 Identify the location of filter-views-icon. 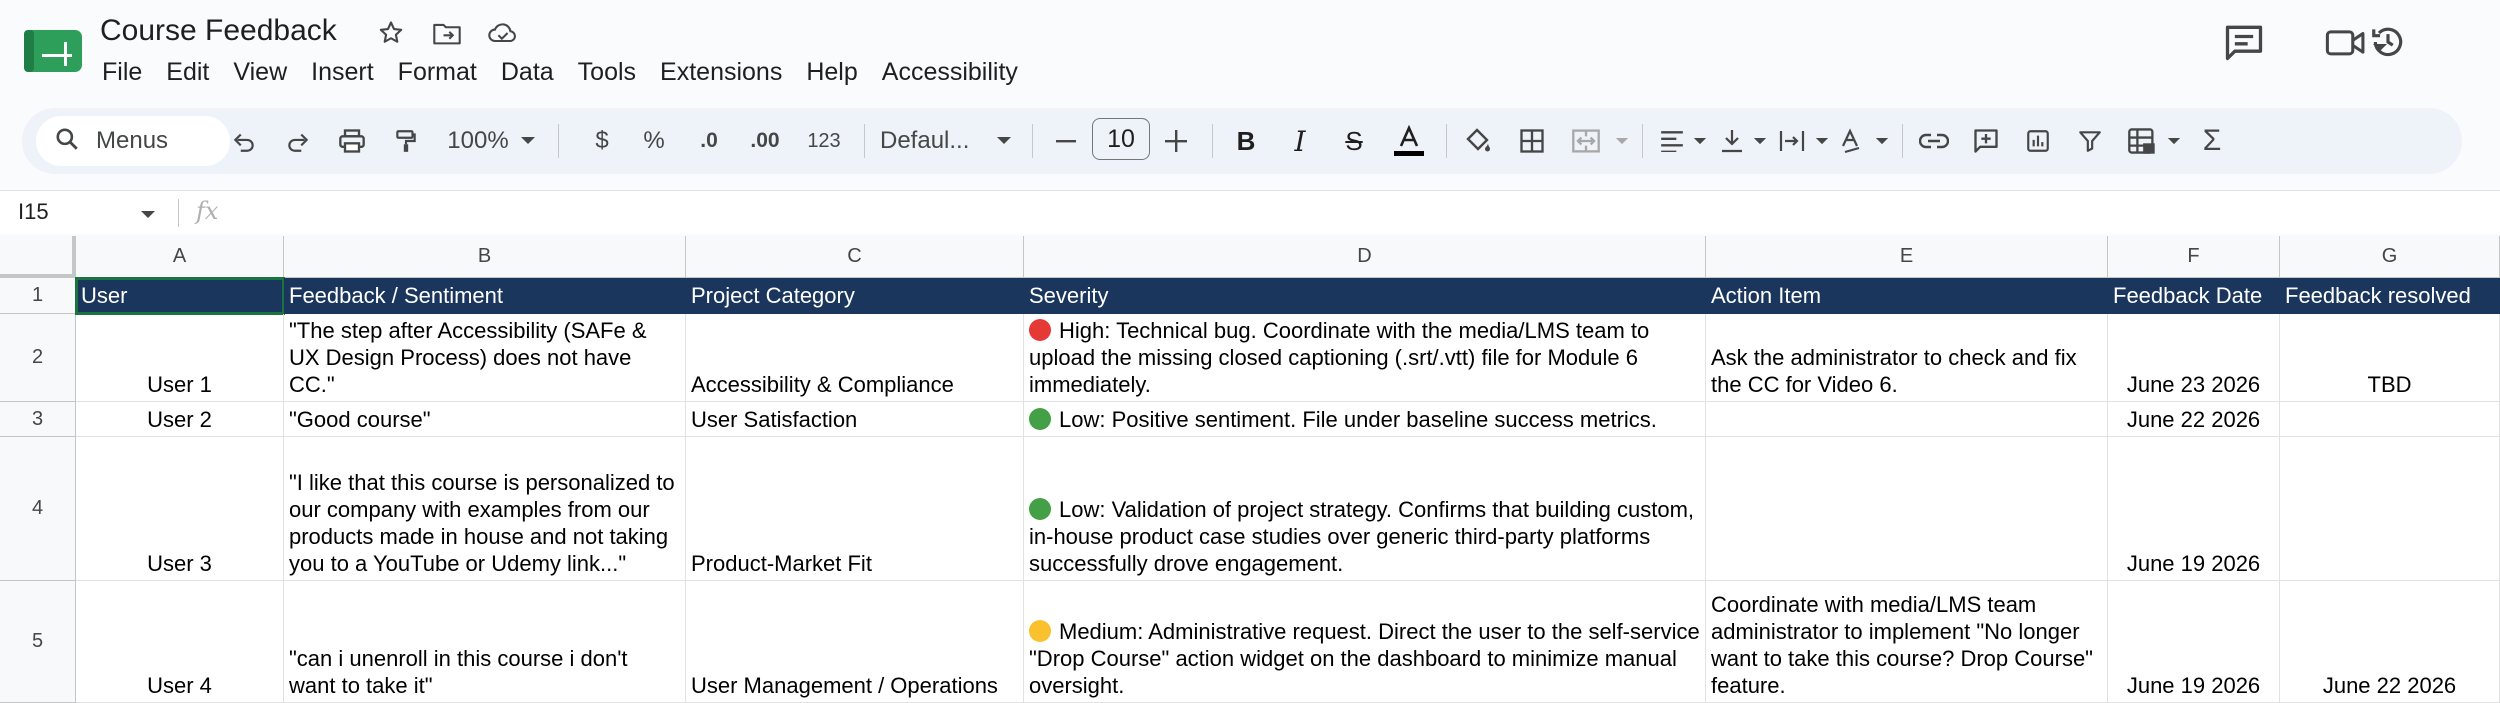
(2142, 141).